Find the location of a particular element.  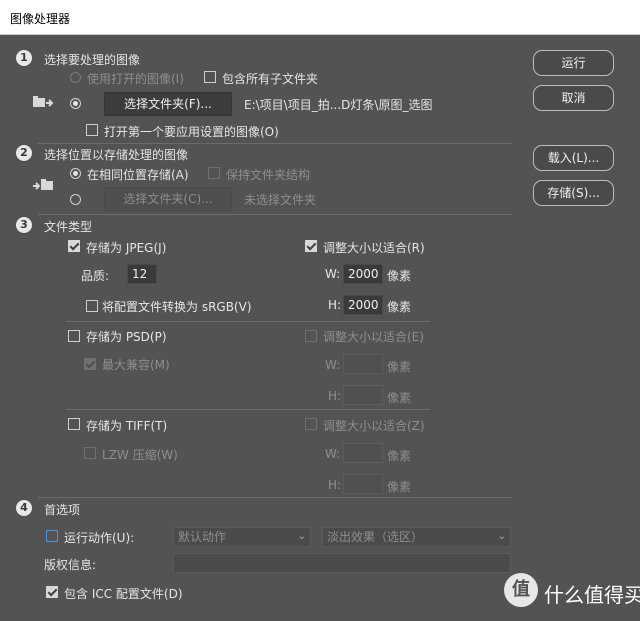

tiff-resize-checkbox is located at coordinates (311, 424).